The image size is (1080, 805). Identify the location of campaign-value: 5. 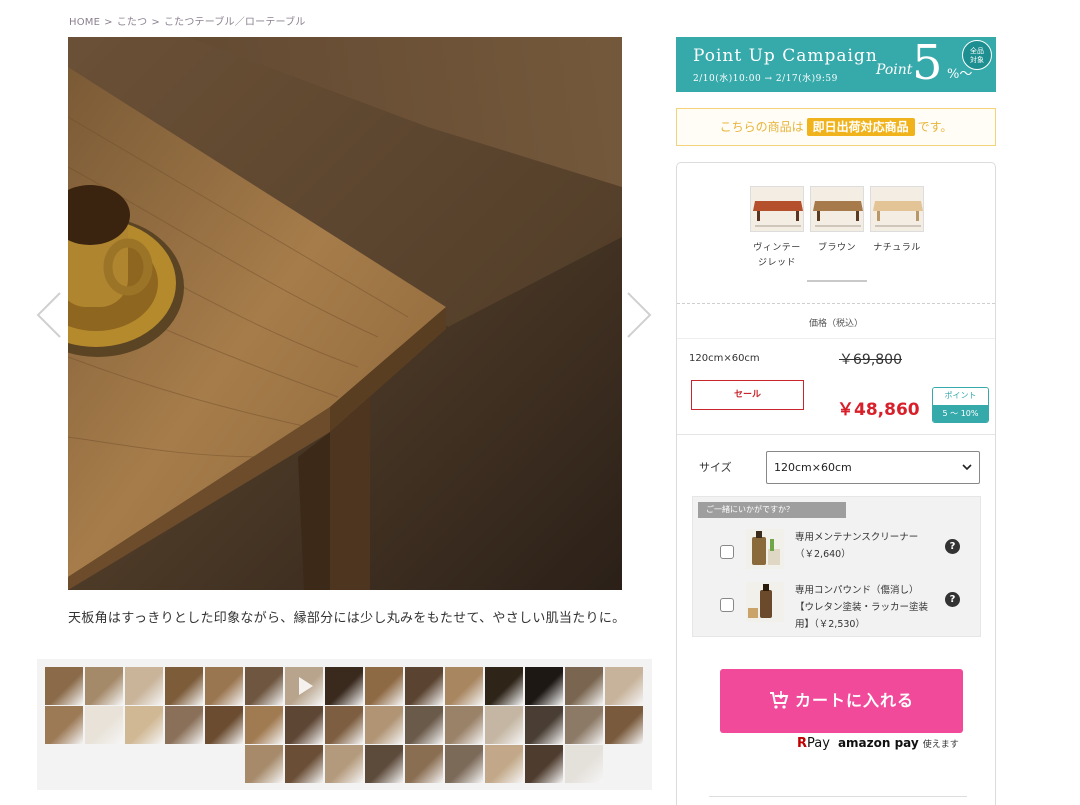
(927, 64).